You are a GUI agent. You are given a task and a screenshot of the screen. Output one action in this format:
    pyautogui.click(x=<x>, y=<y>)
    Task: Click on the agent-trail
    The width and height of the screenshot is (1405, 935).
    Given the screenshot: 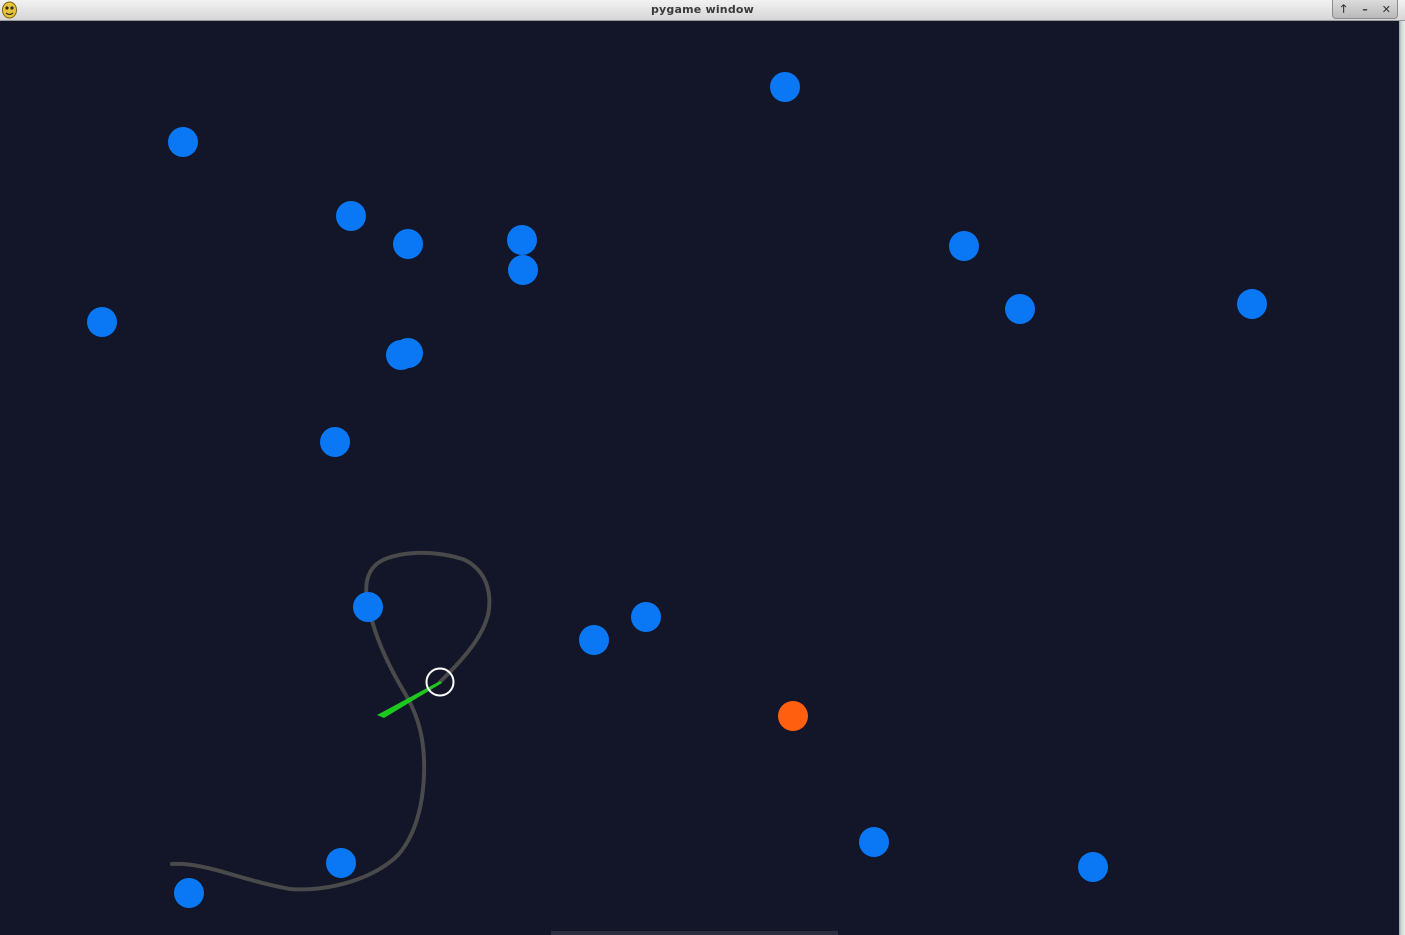 What is the action you would take?
    pyautogui.click(x=331, y=721)
    